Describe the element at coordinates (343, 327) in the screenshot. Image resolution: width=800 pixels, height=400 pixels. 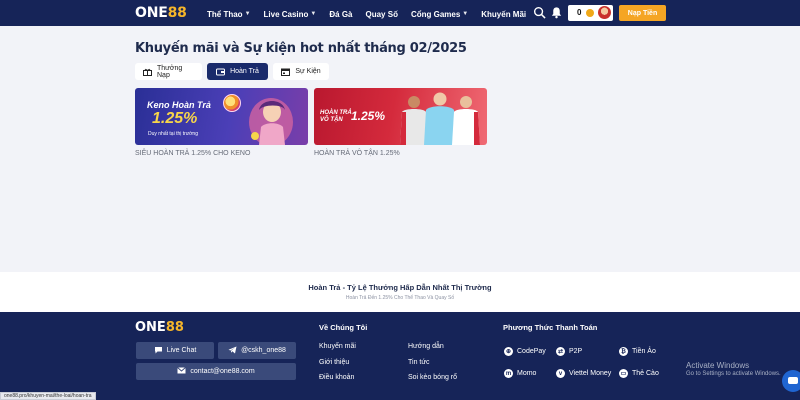
I see `footer-heading-about: Về Chúng Tôi` at that location.